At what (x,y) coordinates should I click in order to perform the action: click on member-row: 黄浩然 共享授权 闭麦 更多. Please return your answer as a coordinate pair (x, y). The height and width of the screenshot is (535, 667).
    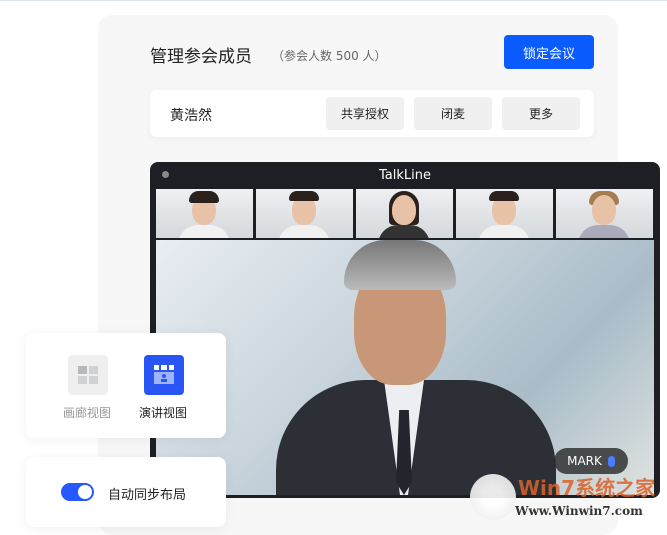
    Looking at the image, I should click on (372, 113).